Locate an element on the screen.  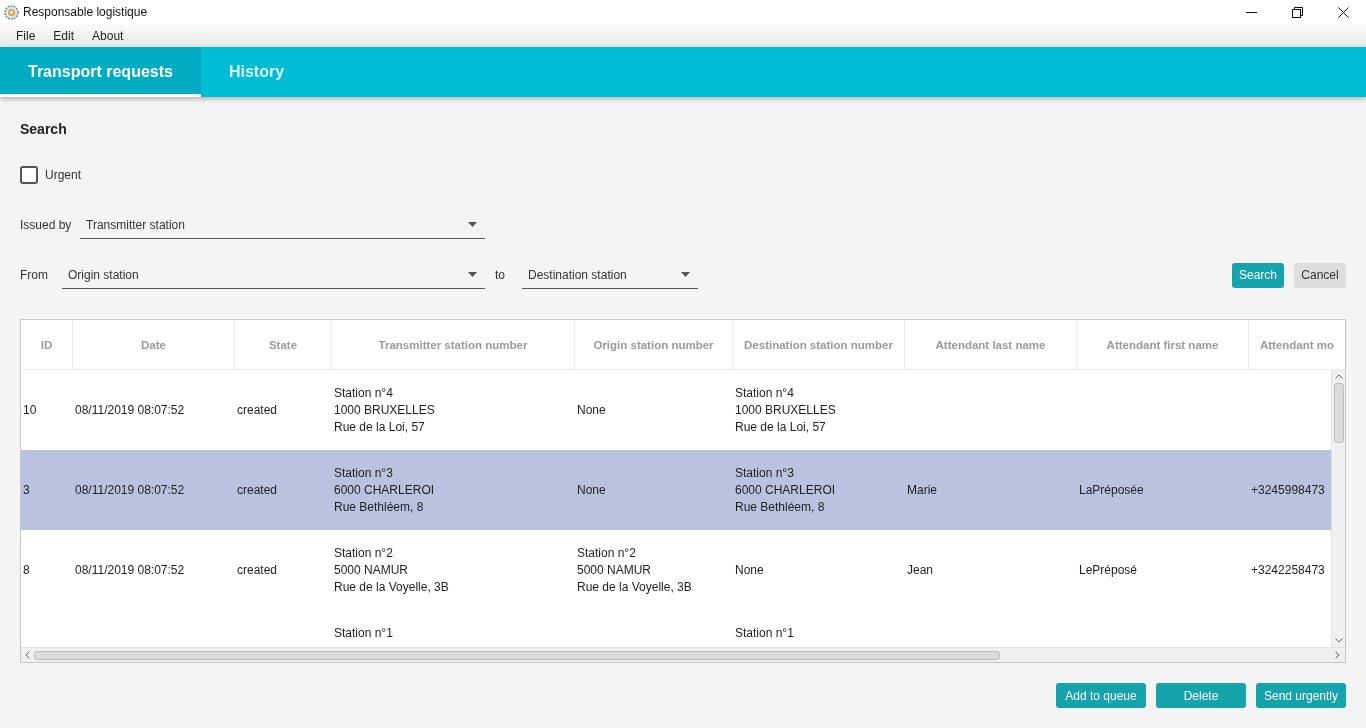
column-header: Attendant first name is located at coordinates (1163, 344).